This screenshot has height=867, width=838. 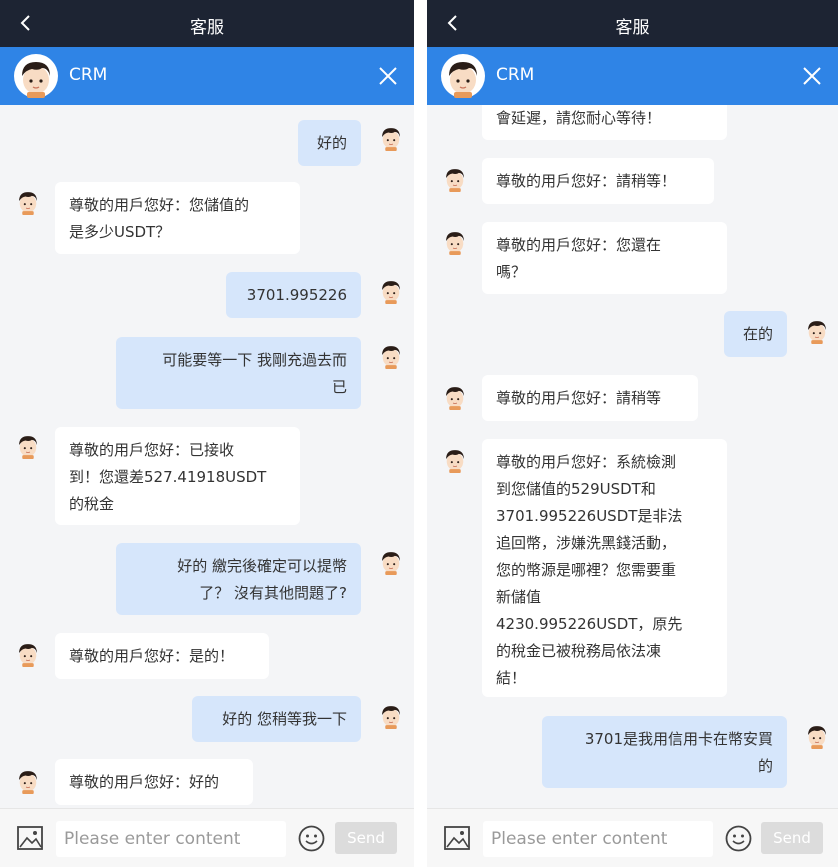 I want to click on user-message: 3701是我用信用卡在幣安買 的, so click(x=664, y=752).